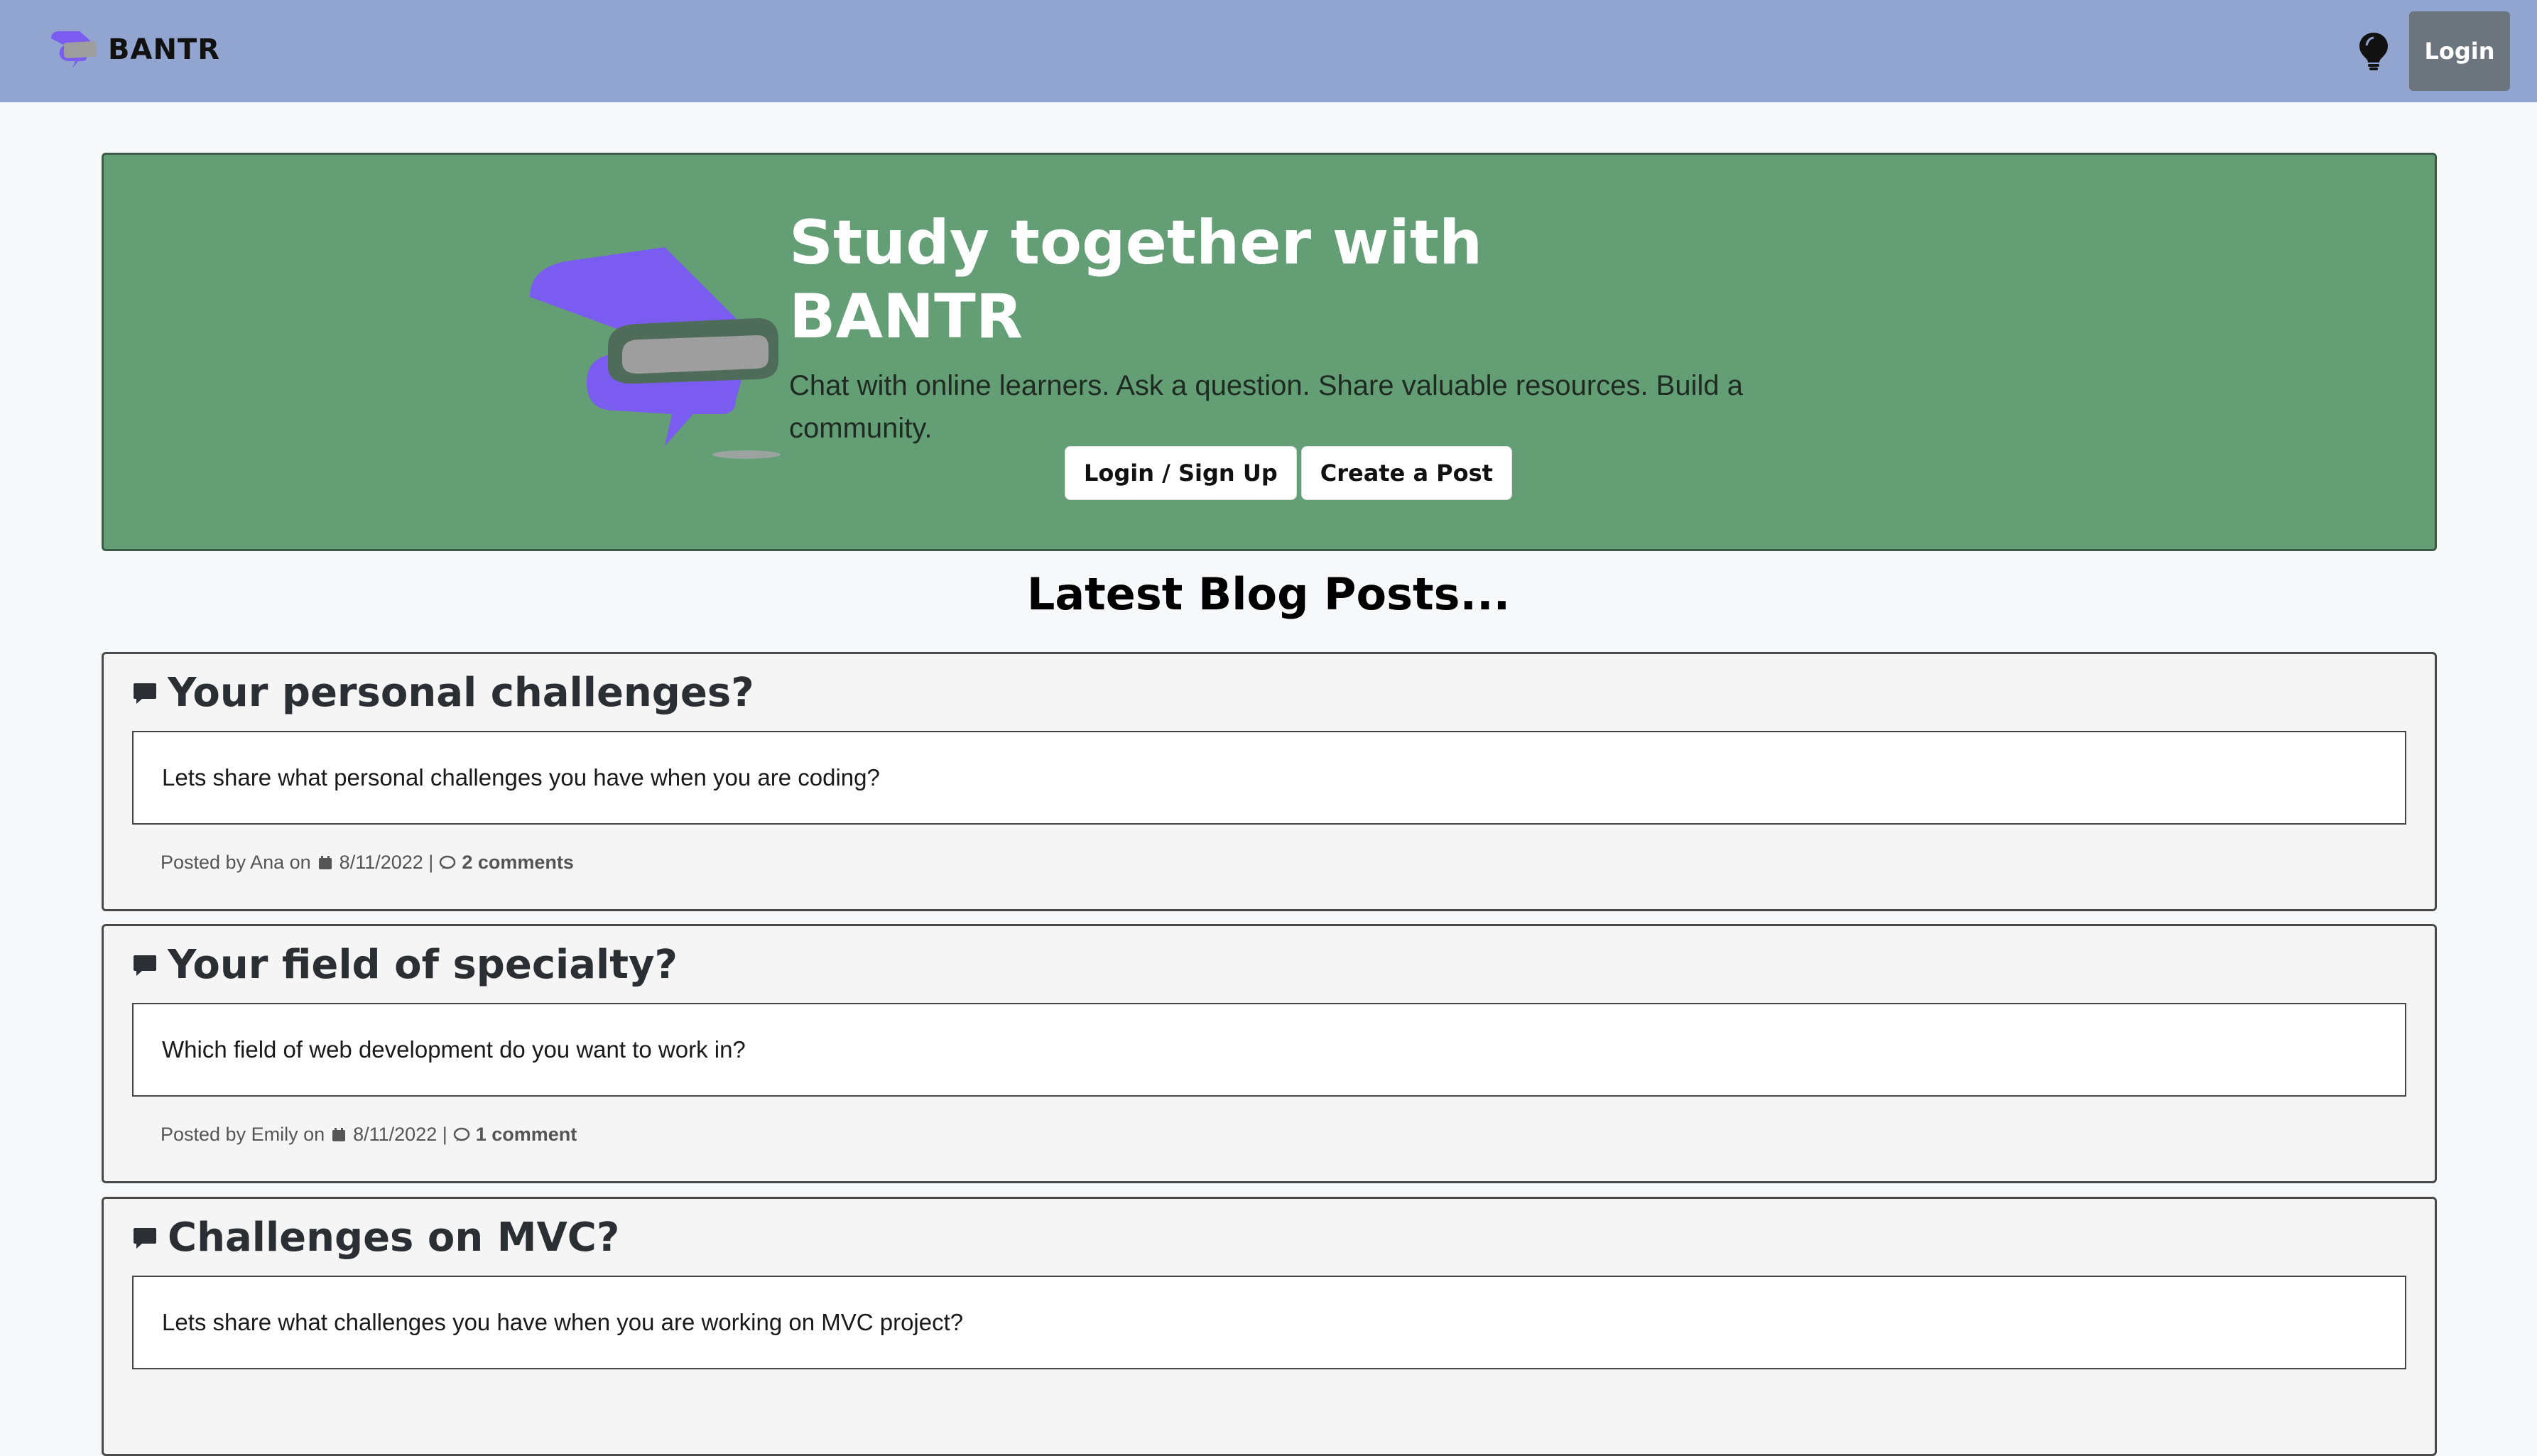 The height and width of the screenshot is (1456, 2537). What do you see at coordinates (526, 1134) in the screenshot?
I see `comments-count: 1 comment` at bounding box center [526, 1134].